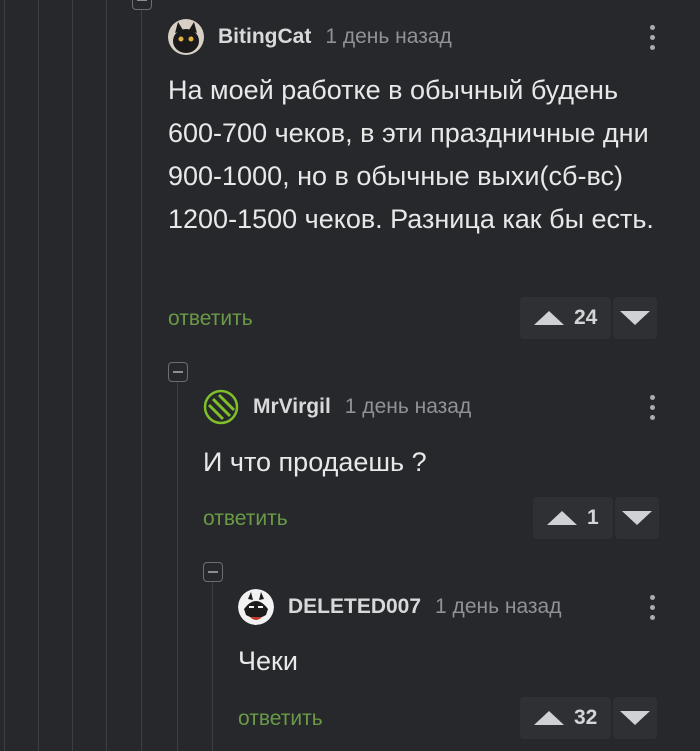  What do you see at coordinates (586, 717) in the screenshot?
I see `vote-score: 32` at bounding box center [586, 717].